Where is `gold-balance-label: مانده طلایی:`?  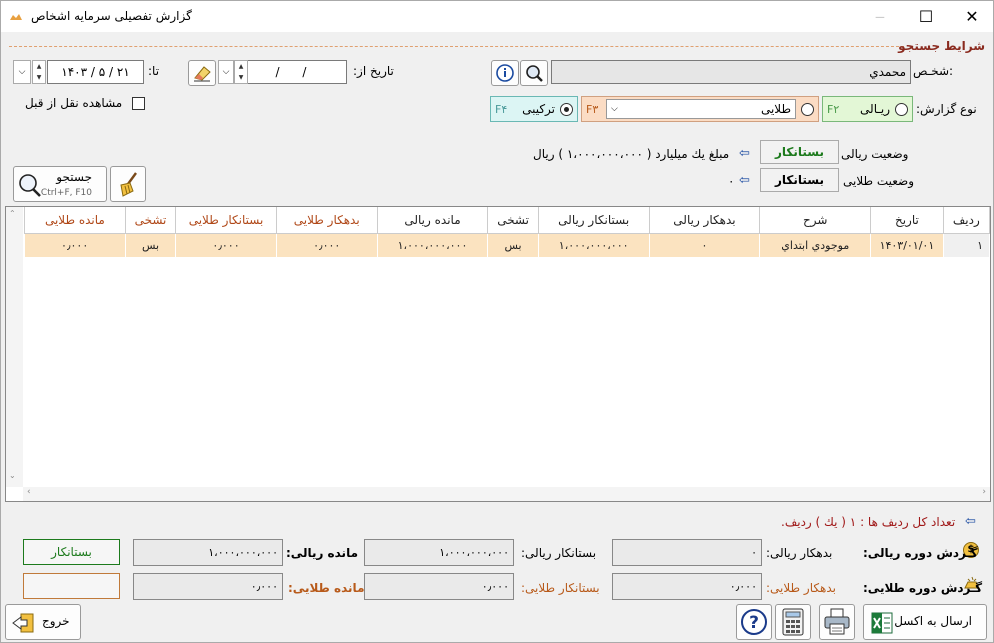
gold-balance-label: مانده طلایی: is located at coordinates (326, 588).